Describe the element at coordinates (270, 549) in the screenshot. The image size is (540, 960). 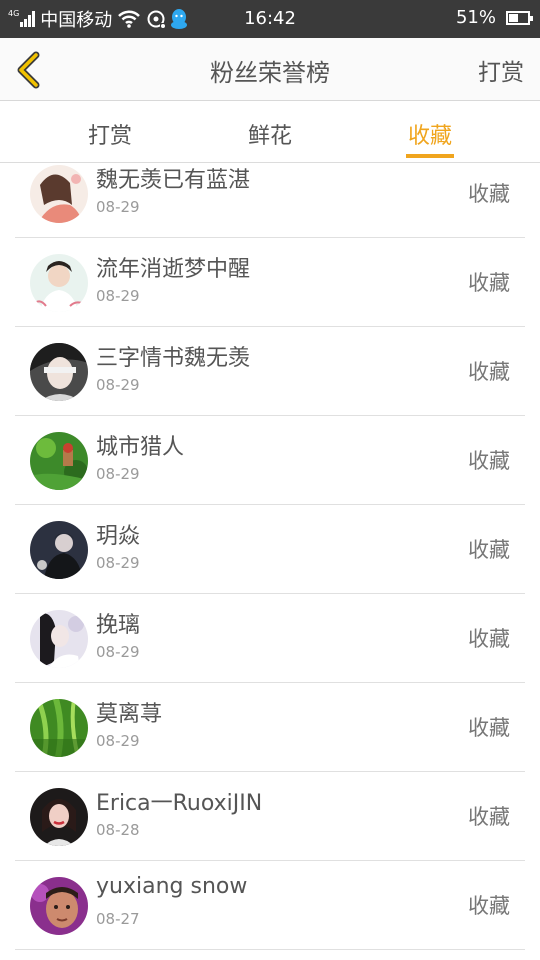
I see `list-item: 玥焱 08-29 收藏` at that location.